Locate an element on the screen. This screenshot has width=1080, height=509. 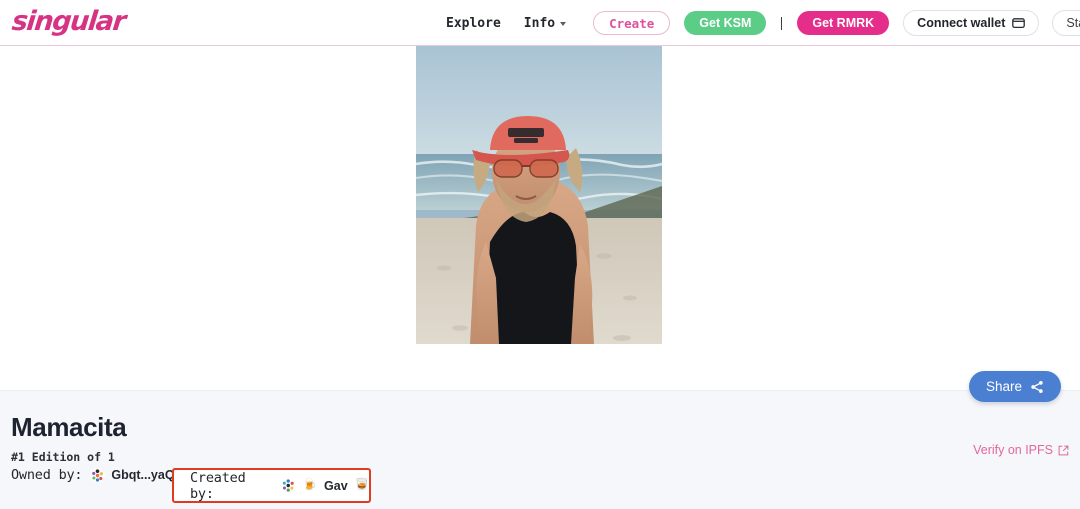
connect-wallet-button: Connect wallet is located at coordinates (971, 23).